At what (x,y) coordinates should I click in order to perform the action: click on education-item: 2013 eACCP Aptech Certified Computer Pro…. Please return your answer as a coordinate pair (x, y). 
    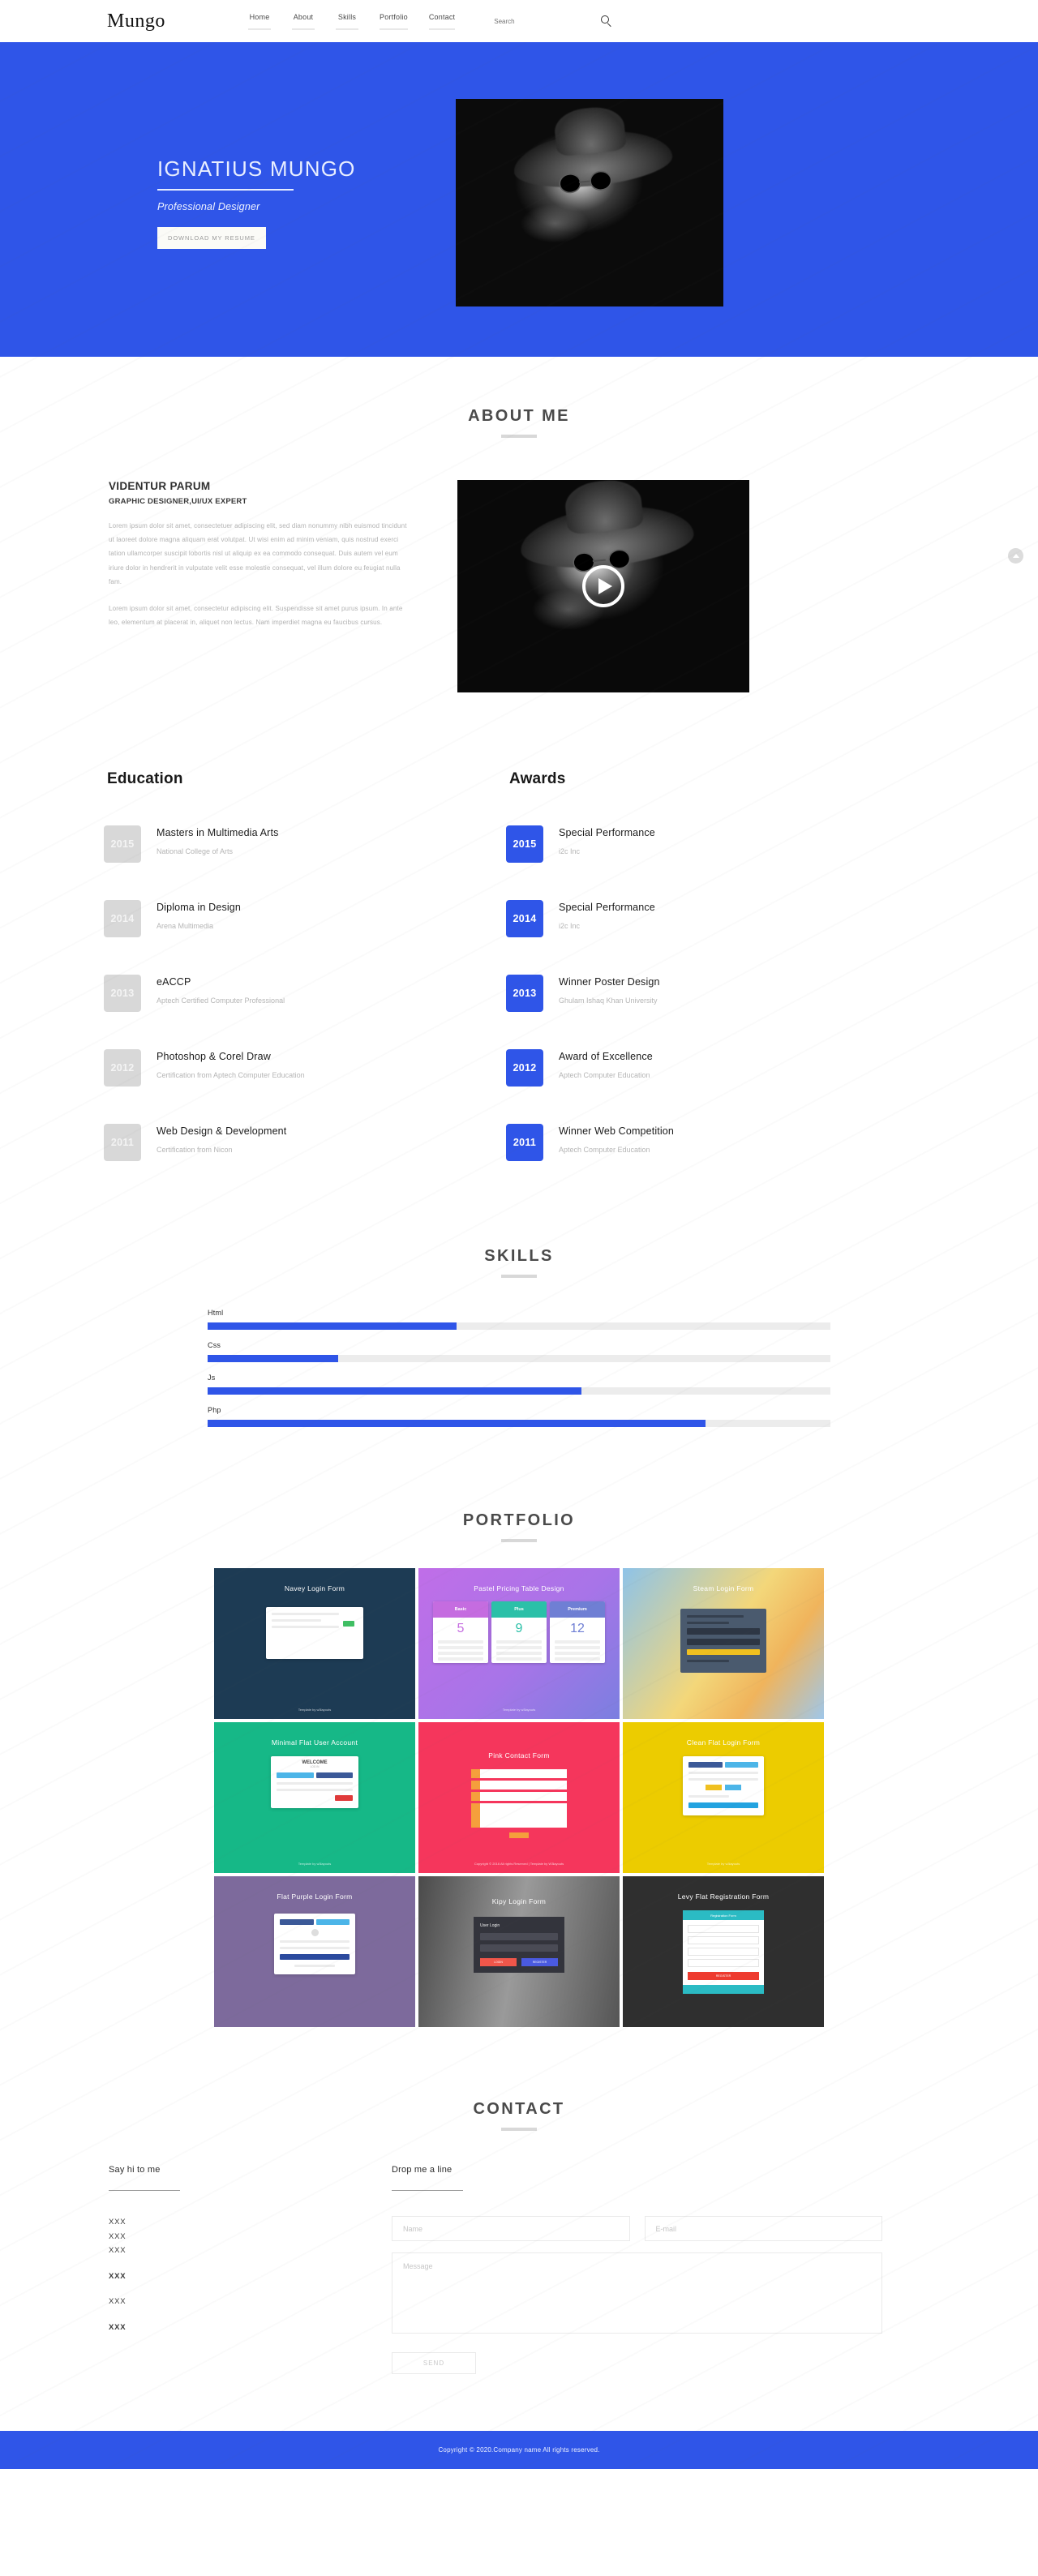
    Looking at the image, I should click on (267, 993).